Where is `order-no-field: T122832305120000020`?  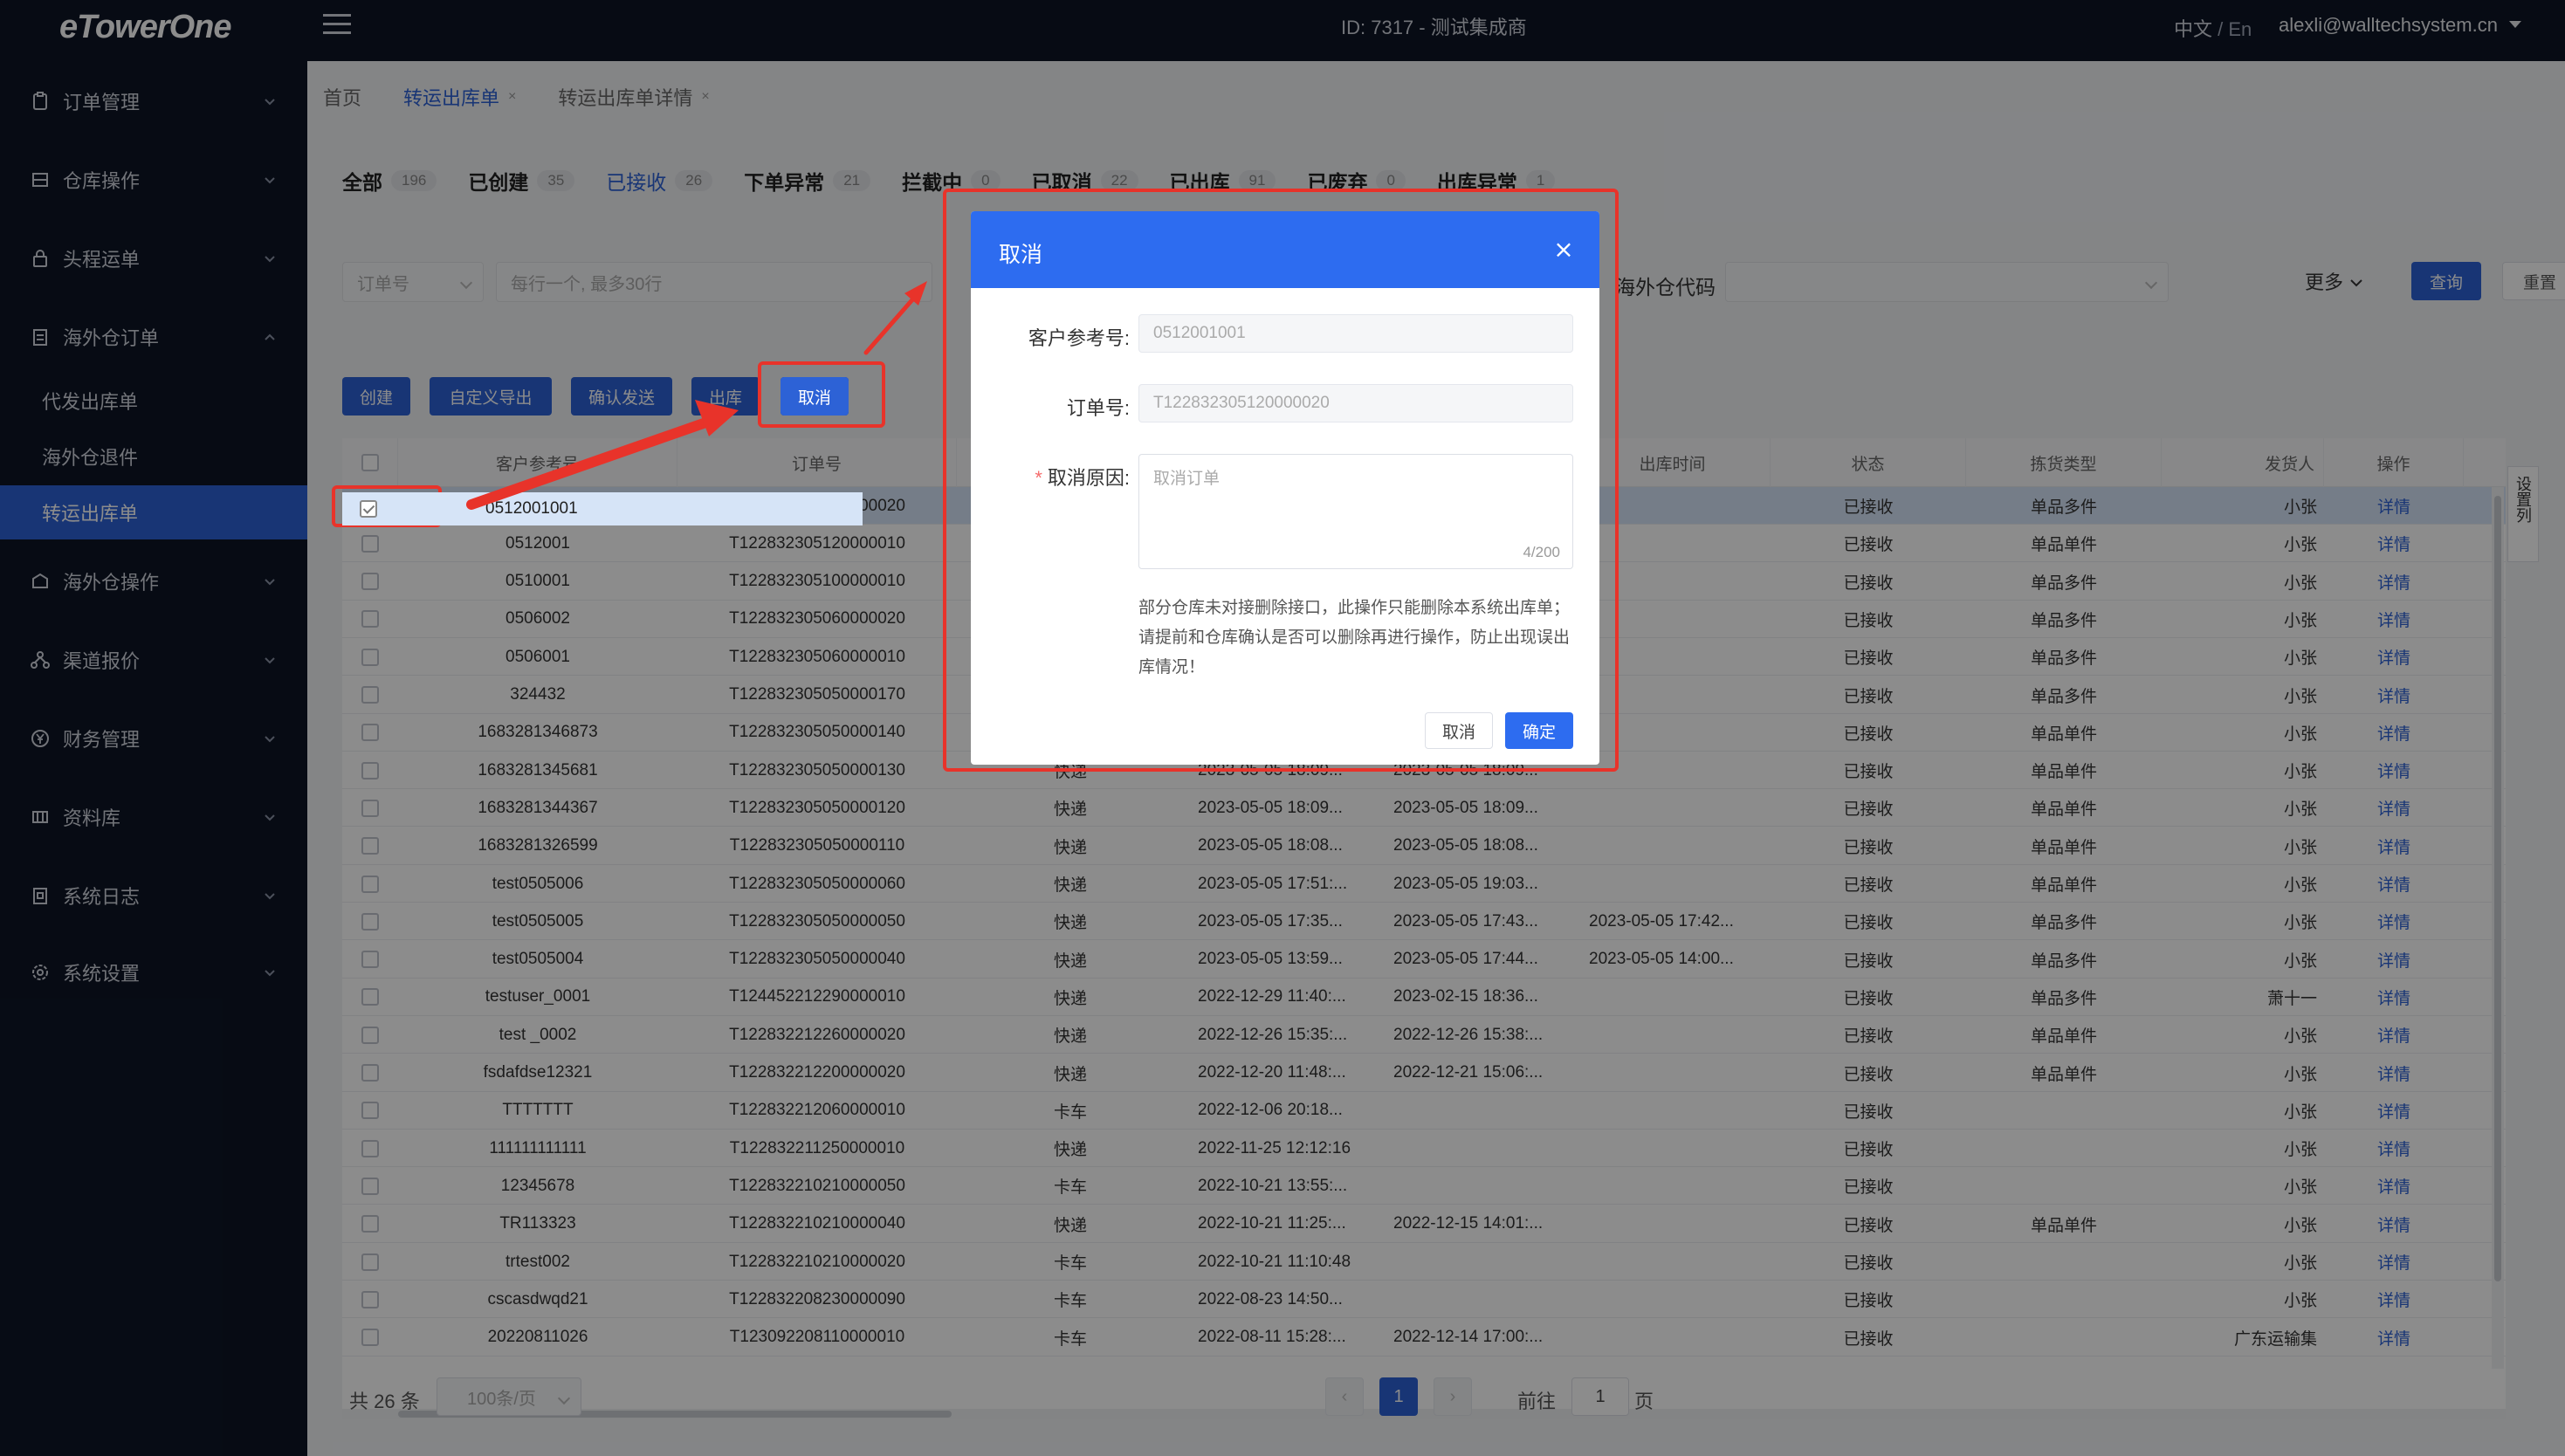
order-no-field: T122832305120000020 is located at coordinates (1355, 403).